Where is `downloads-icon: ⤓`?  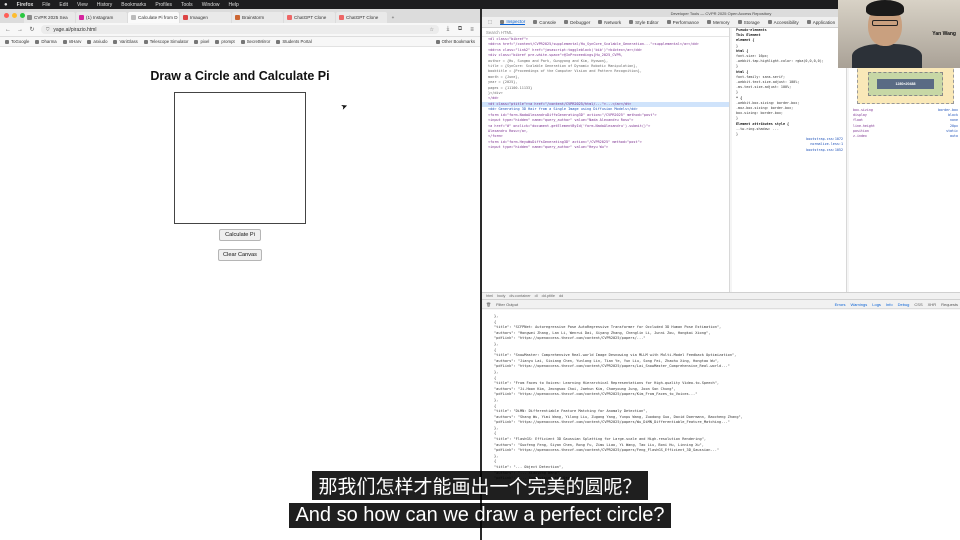
downloads-icon: ⤓ is located at coordinates (448, 29).